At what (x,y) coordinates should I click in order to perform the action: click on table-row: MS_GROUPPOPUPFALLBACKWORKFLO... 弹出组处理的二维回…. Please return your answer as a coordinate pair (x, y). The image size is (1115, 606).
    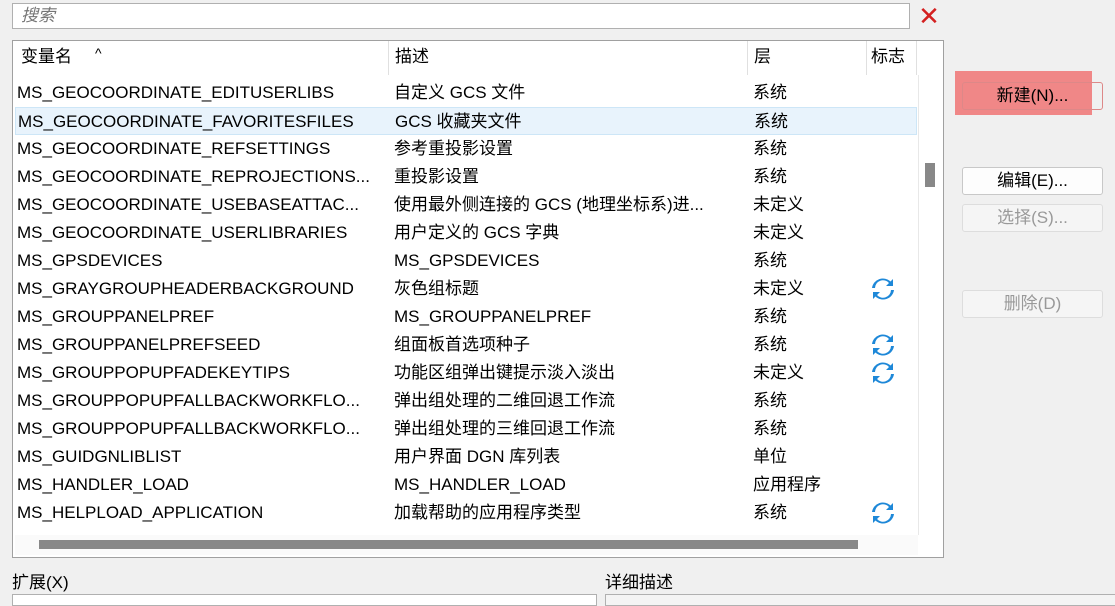
    Looking at the image, I should click on (466, 401).